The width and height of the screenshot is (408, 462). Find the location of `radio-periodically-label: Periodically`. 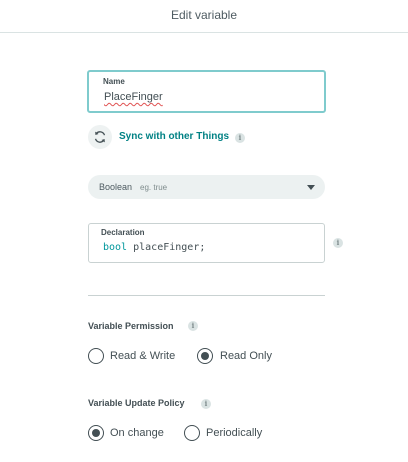

radio-periodically-label: Periodically is located at coordinates (234, 433).